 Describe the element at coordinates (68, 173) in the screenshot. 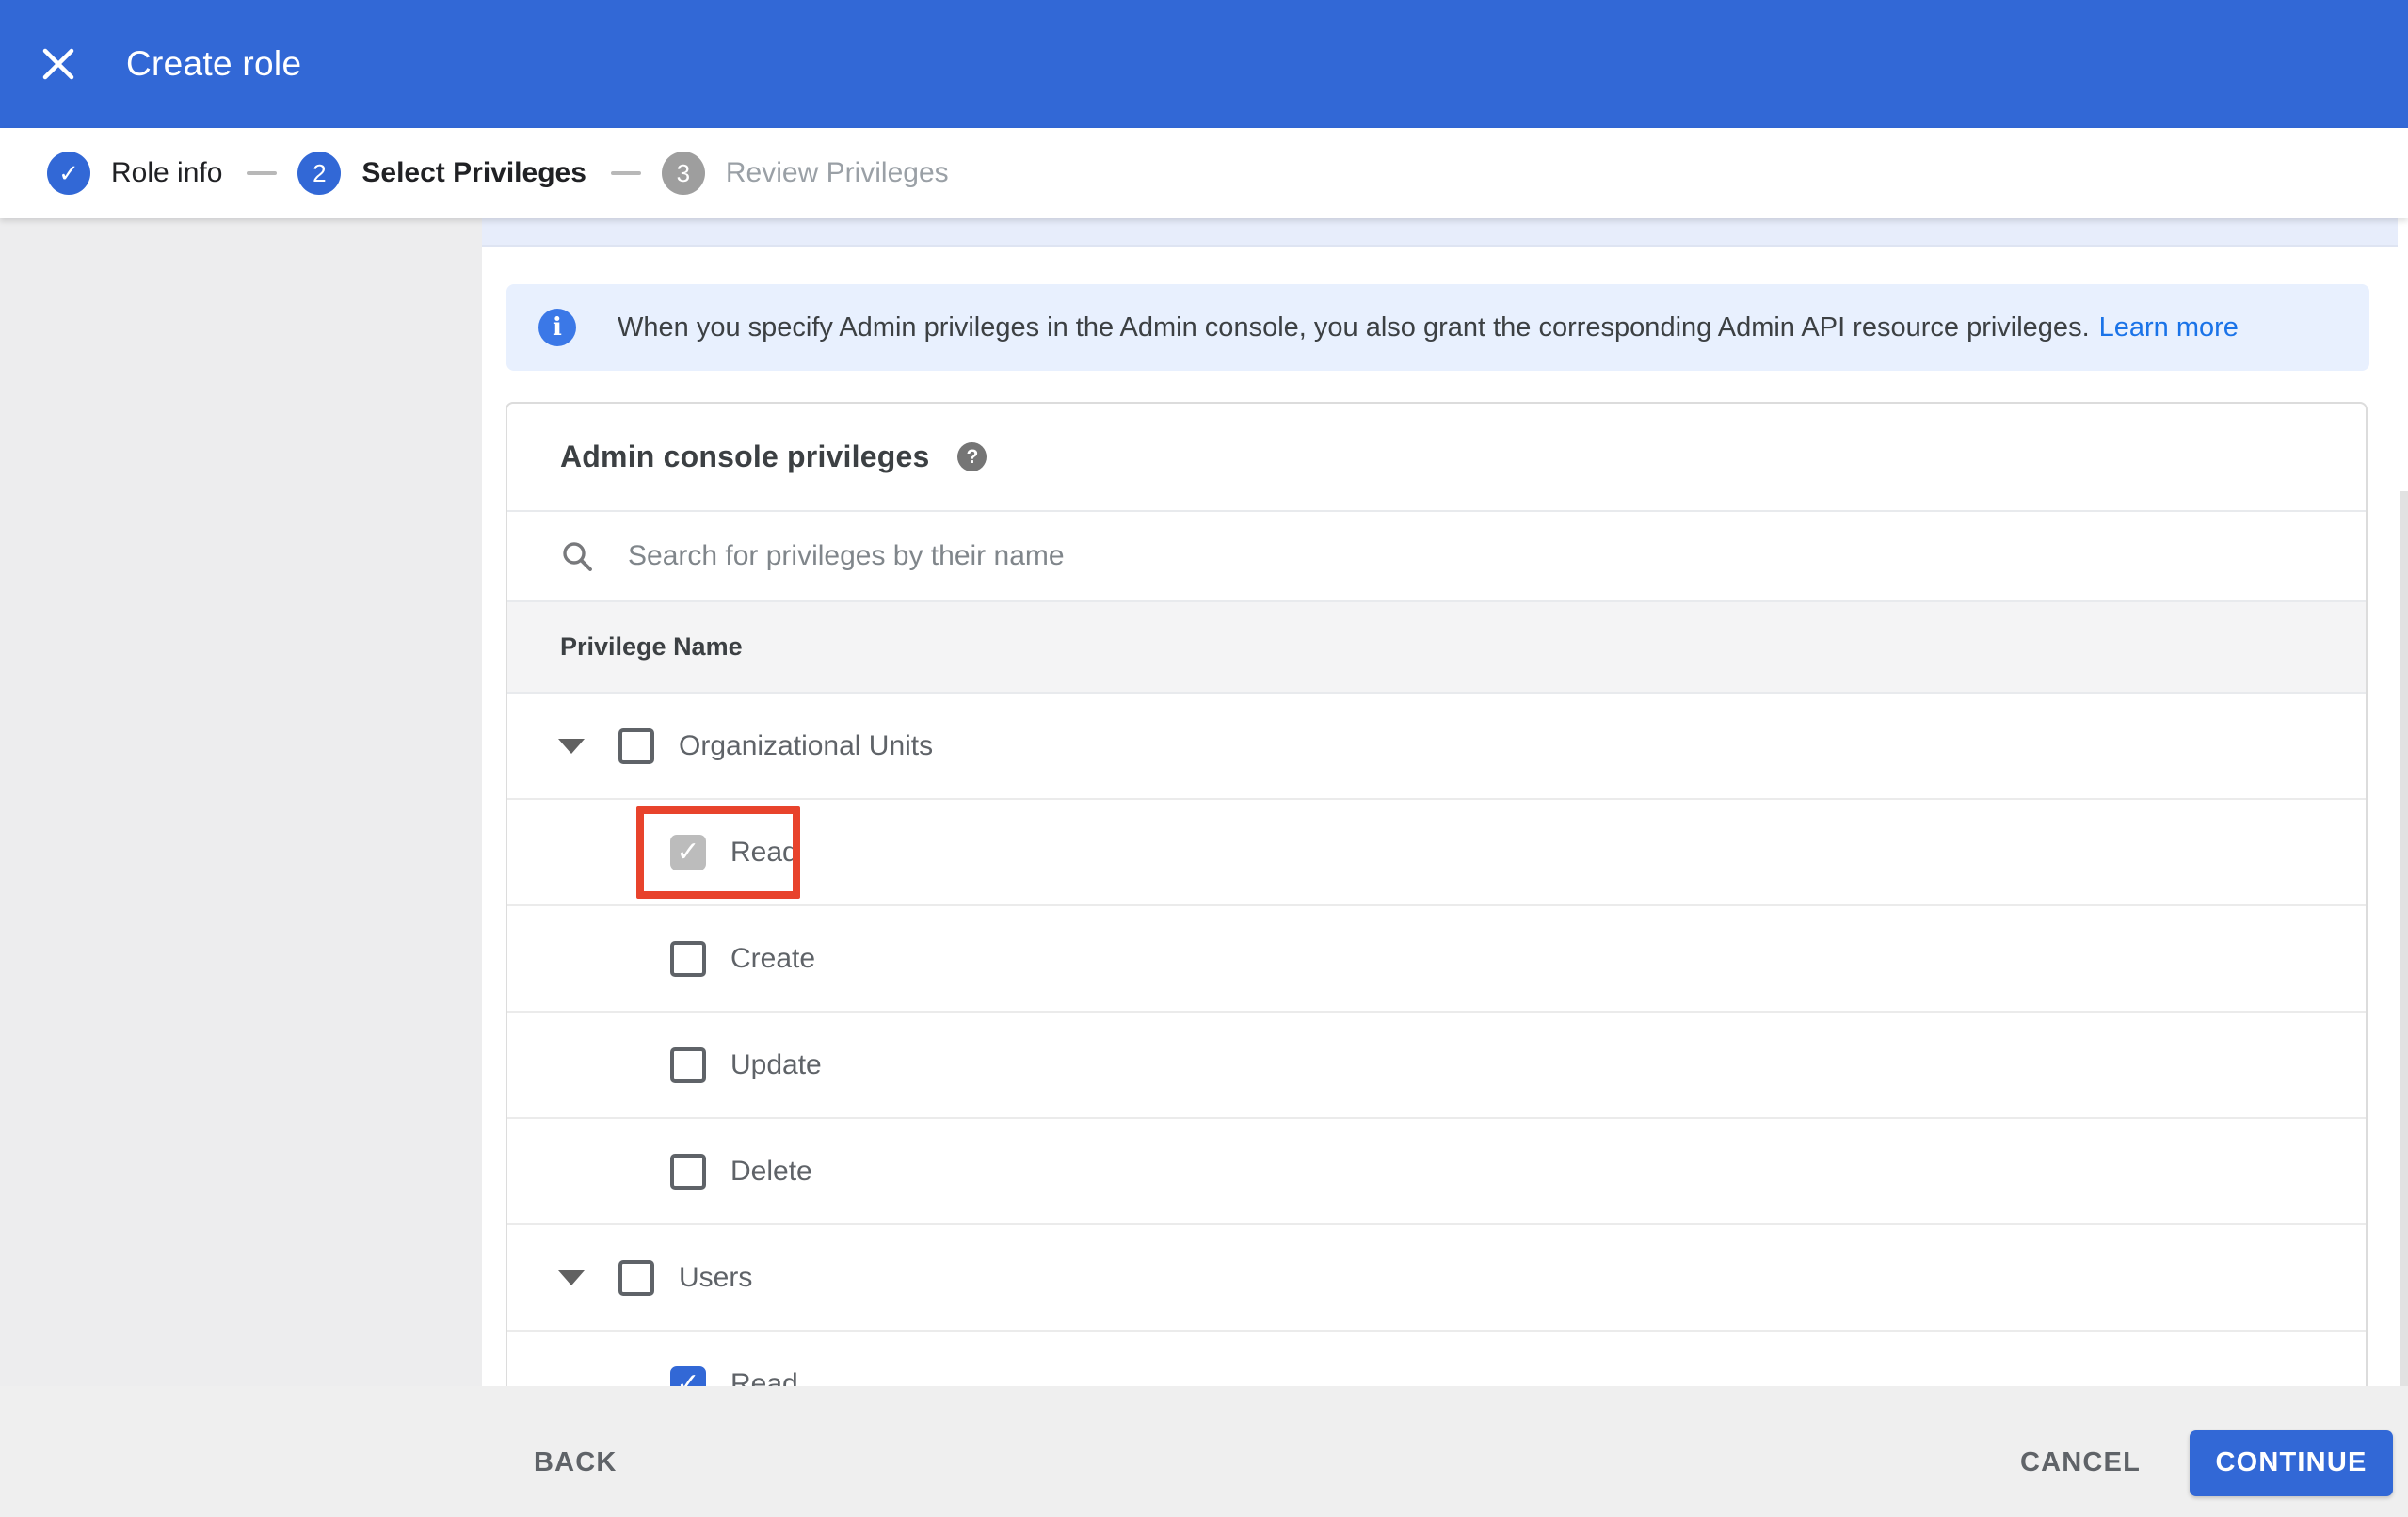

I see `step-check-icon: ✓` at that location.